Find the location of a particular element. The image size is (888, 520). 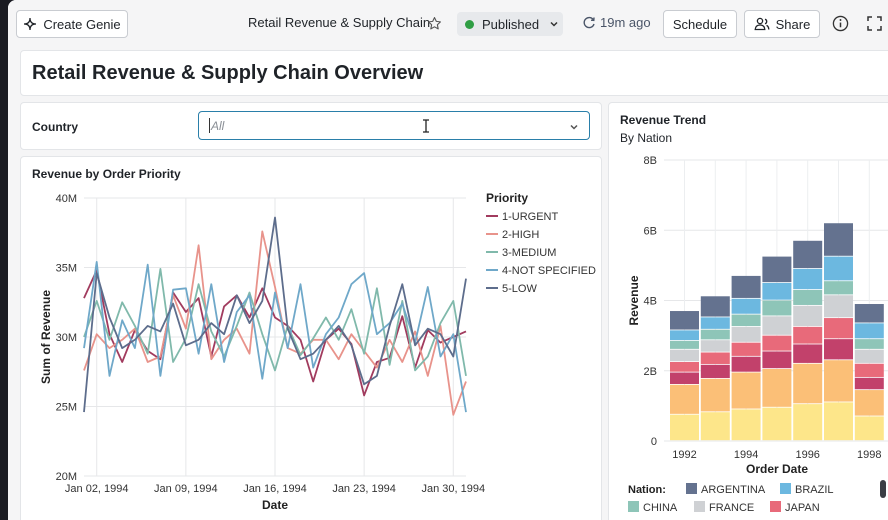

legend-label: JAPAN is located at coordinates (802, 508).